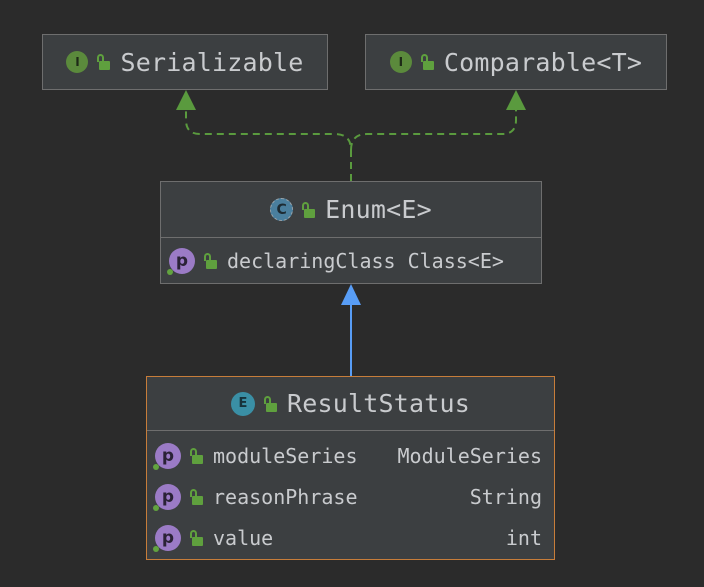 The height and width of the screenshot is (587, 704). Describe the element at coordinates (378, 403) in the screenshot. I see `node-title-resultstatus: ResultStatus` at that location.